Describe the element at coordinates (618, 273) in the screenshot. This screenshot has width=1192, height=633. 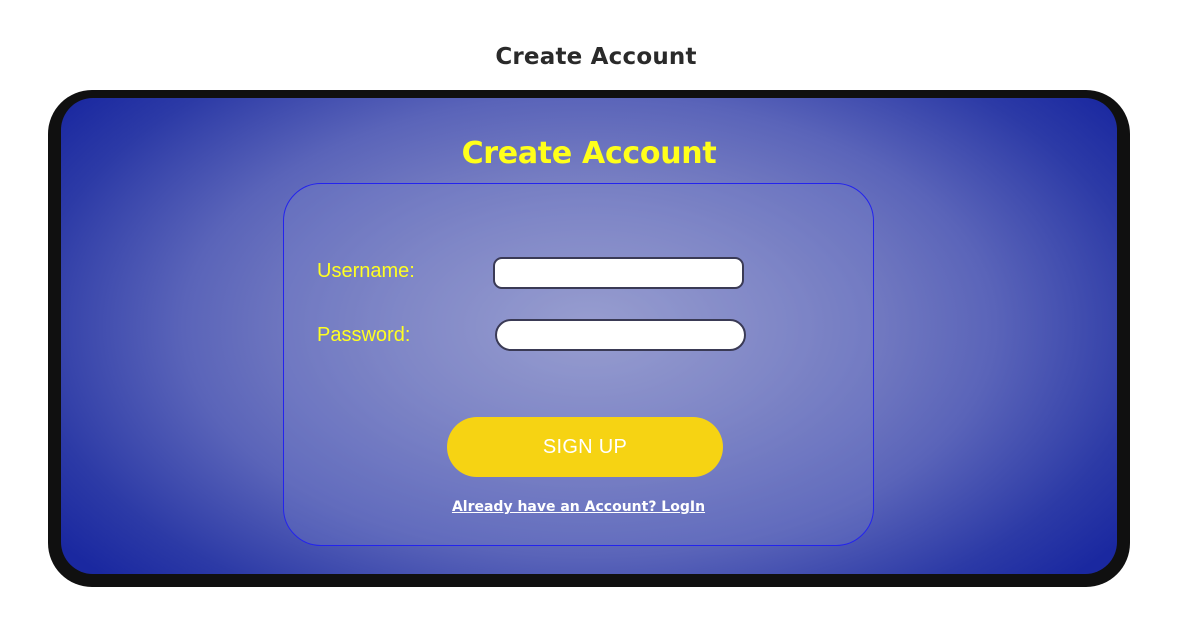
I see `username-input` at that location.